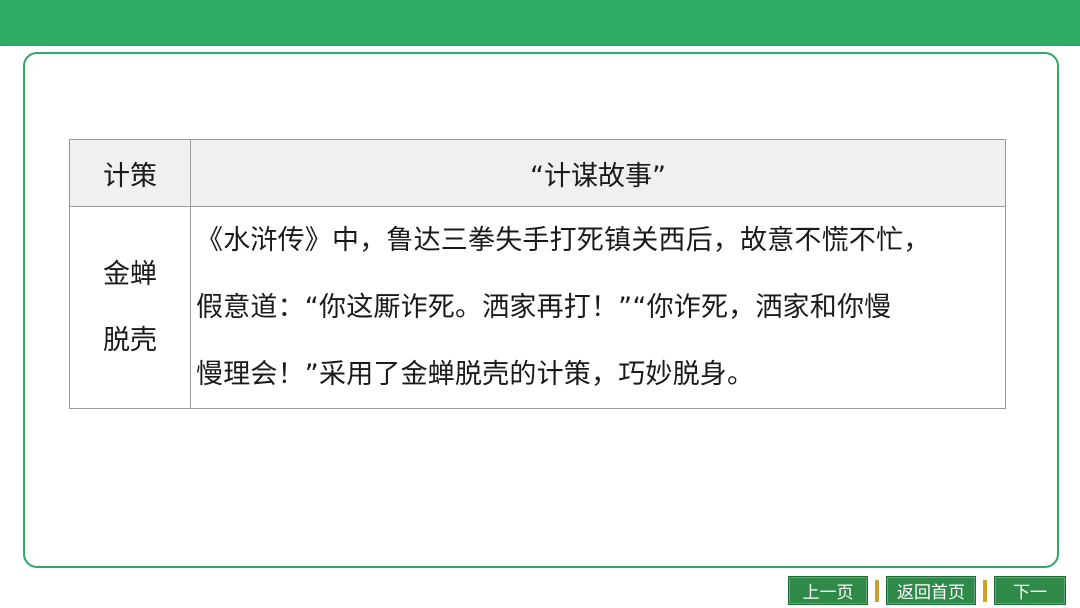 The image size is (1080, 608). I want to click on stratagem-name-line2: 脱壳, so click(130, 340).